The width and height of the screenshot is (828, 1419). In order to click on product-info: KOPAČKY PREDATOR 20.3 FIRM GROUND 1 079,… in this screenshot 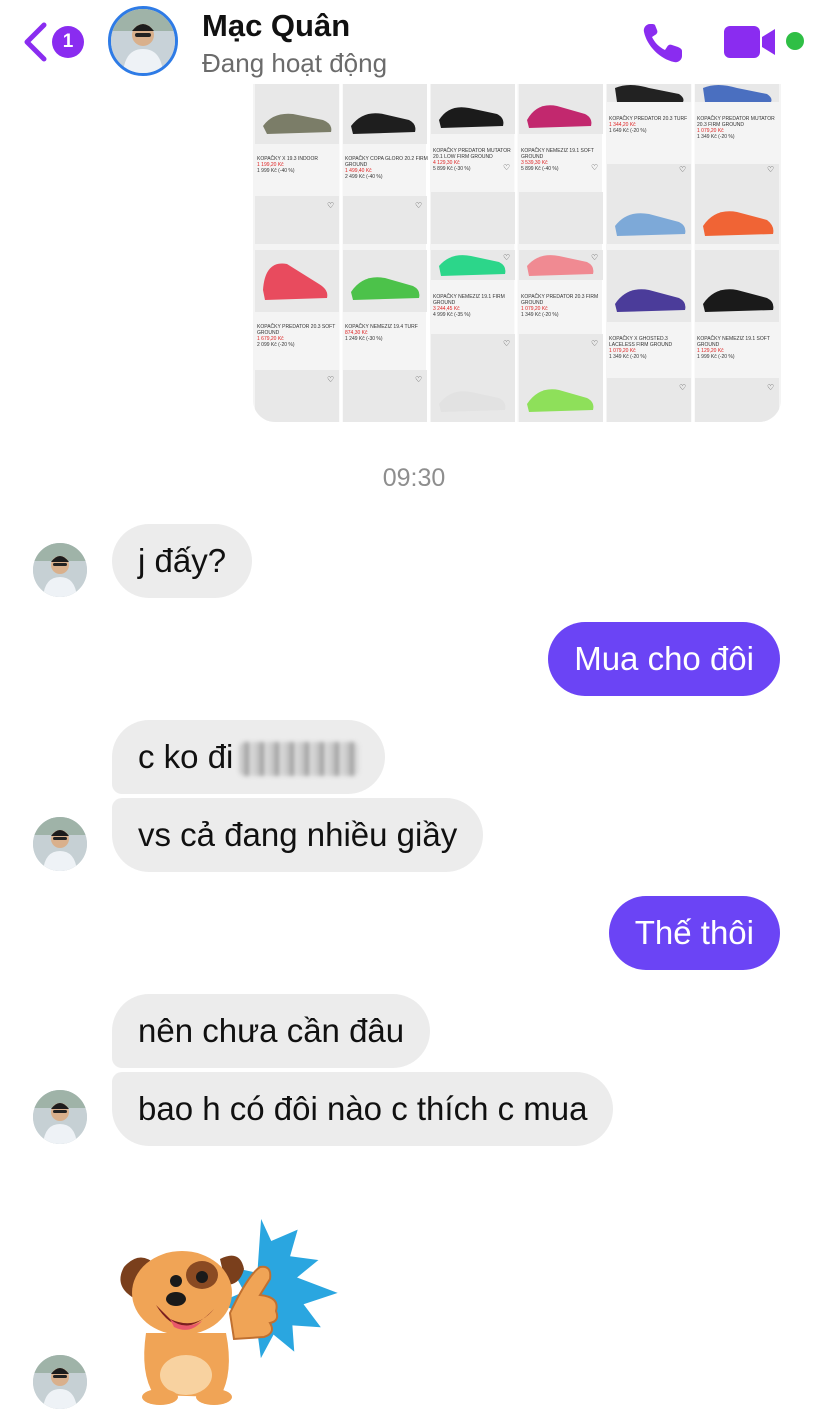, I will do `click(563, 306)`.